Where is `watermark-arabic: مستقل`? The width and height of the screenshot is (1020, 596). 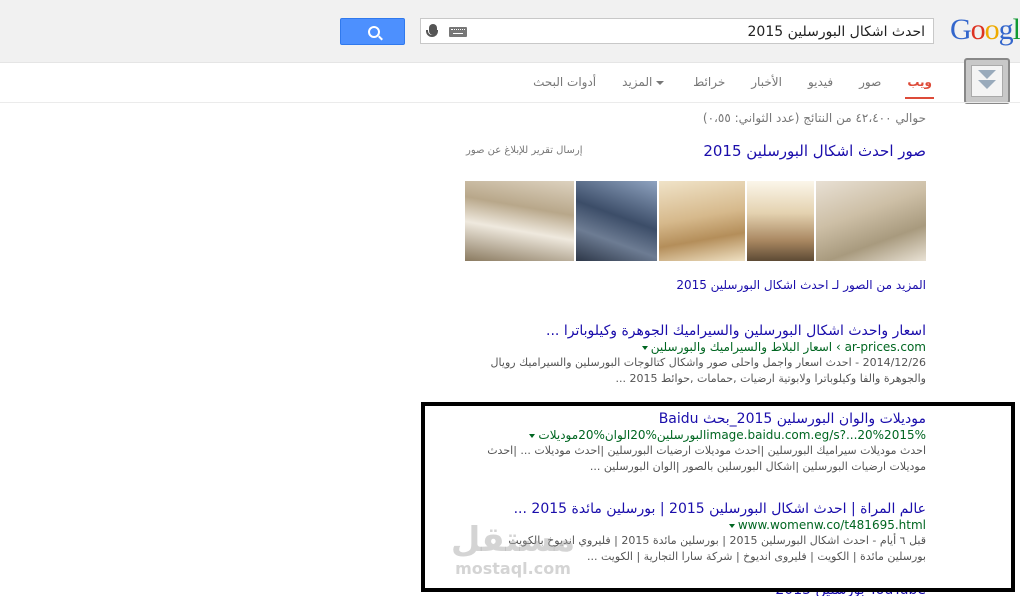 watermark-arabic: مستقل is located at coordinates (513, 540).